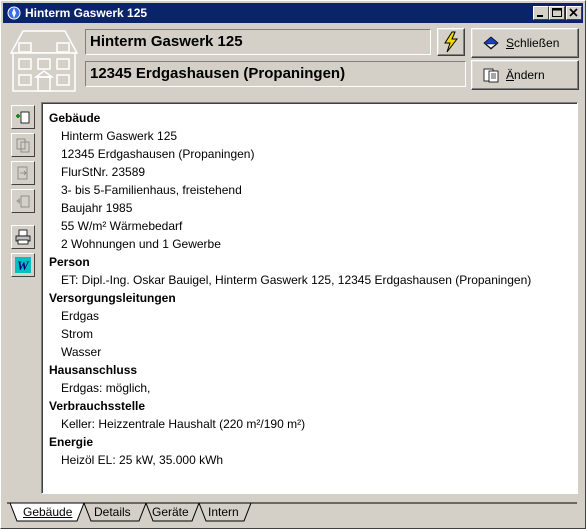  What do you see at coordinates (80, 316) in the screenshot?
I see `section-line: Erdgas` at bounding box center [80, 316].